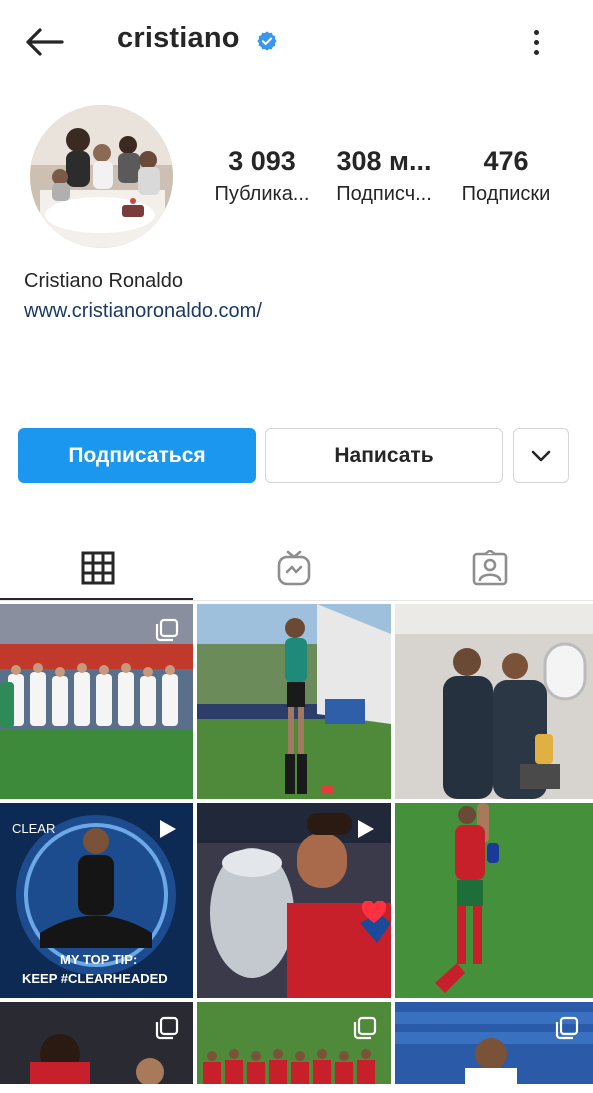  I want to click on heart-icon, so click(374, 912).